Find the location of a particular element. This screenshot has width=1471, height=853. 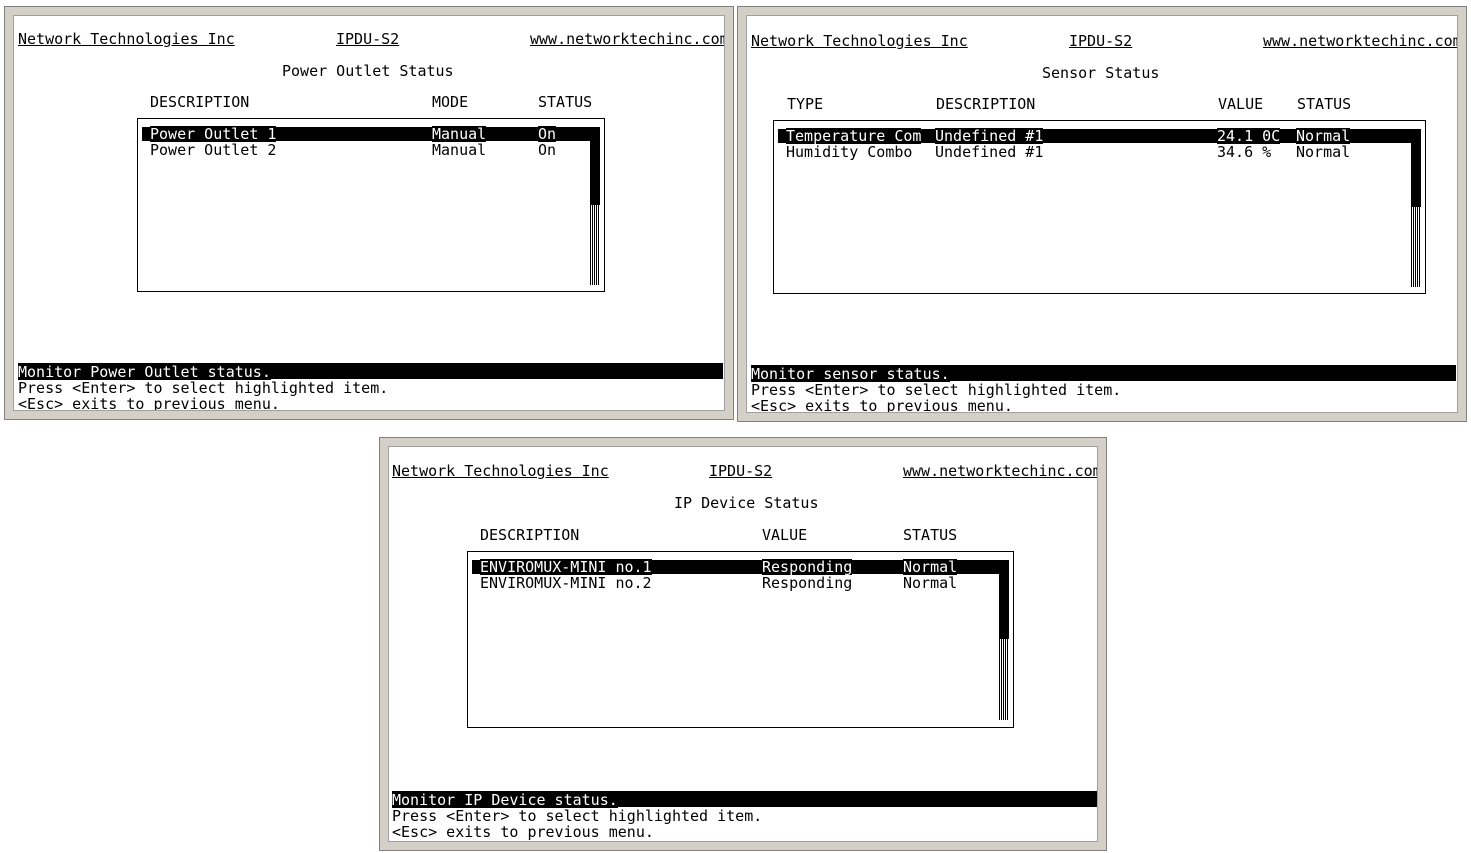

status-message: Monitor Power Outlet status. is located at coordinates (144, 372).